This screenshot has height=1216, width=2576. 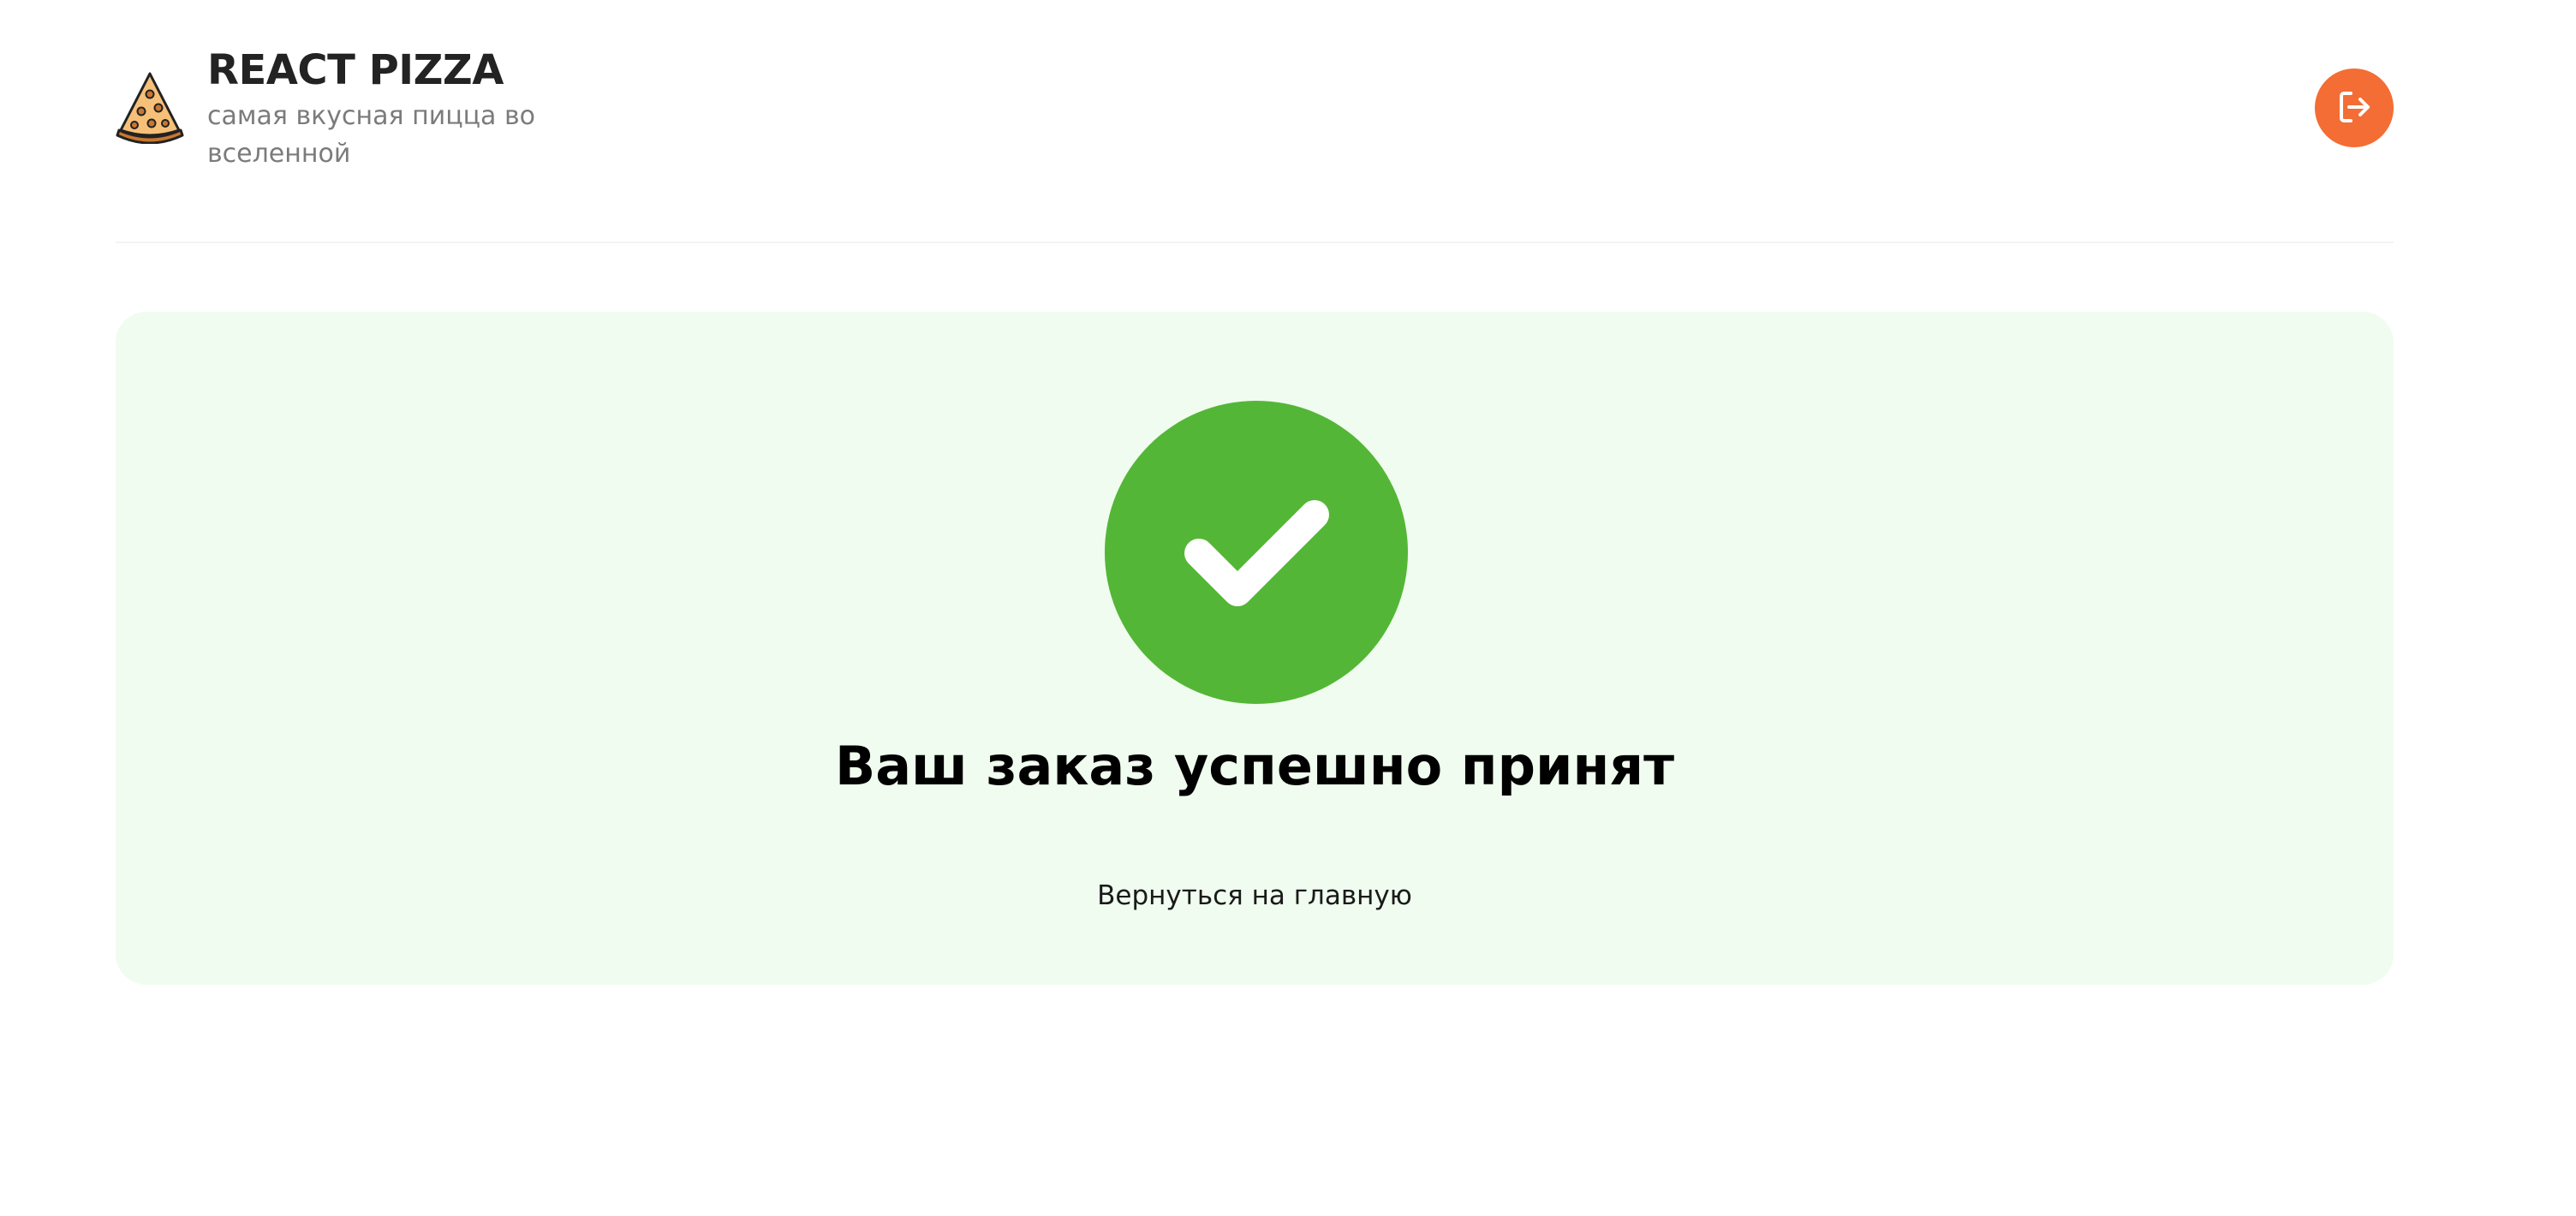 What do you see at coordinates (150, 107) in the screenshot?
I see `pizza-slice-icon` at bounding box center [150, 107].